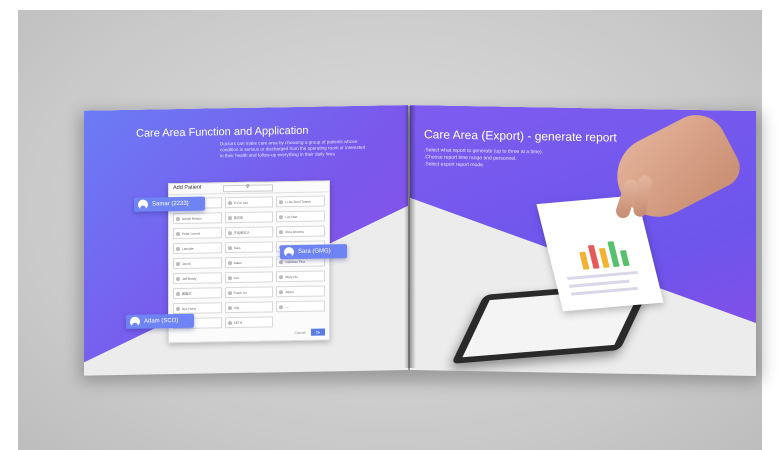 This screenshot has height=450, width=780. What do you see at coordinates (249, 277) in the screenshot?
I see `patient-option: Lee` at bounding box center [249, 277].